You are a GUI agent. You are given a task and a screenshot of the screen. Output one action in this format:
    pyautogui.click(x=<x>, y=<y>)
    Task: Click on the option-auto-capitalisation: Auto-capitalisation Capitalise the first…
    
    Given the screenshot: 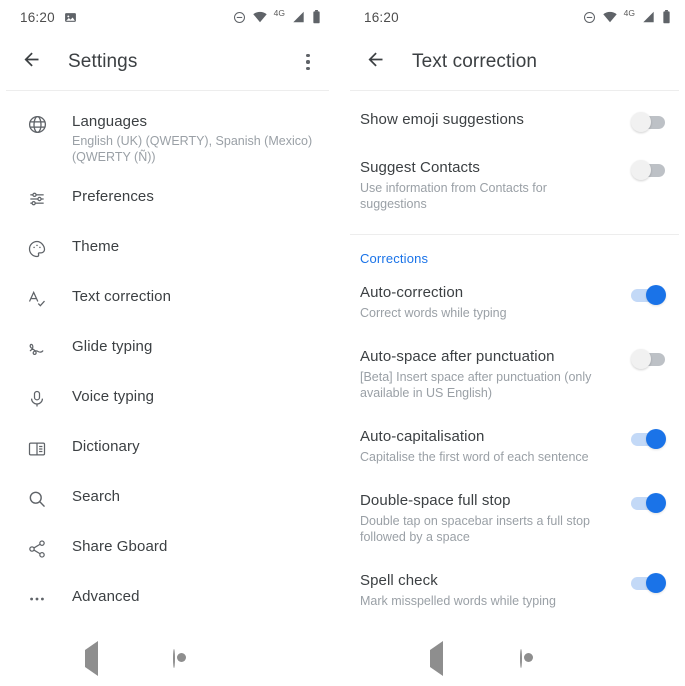 What is the action you would take?
    pyautogui.click(x=514, y=446)
    